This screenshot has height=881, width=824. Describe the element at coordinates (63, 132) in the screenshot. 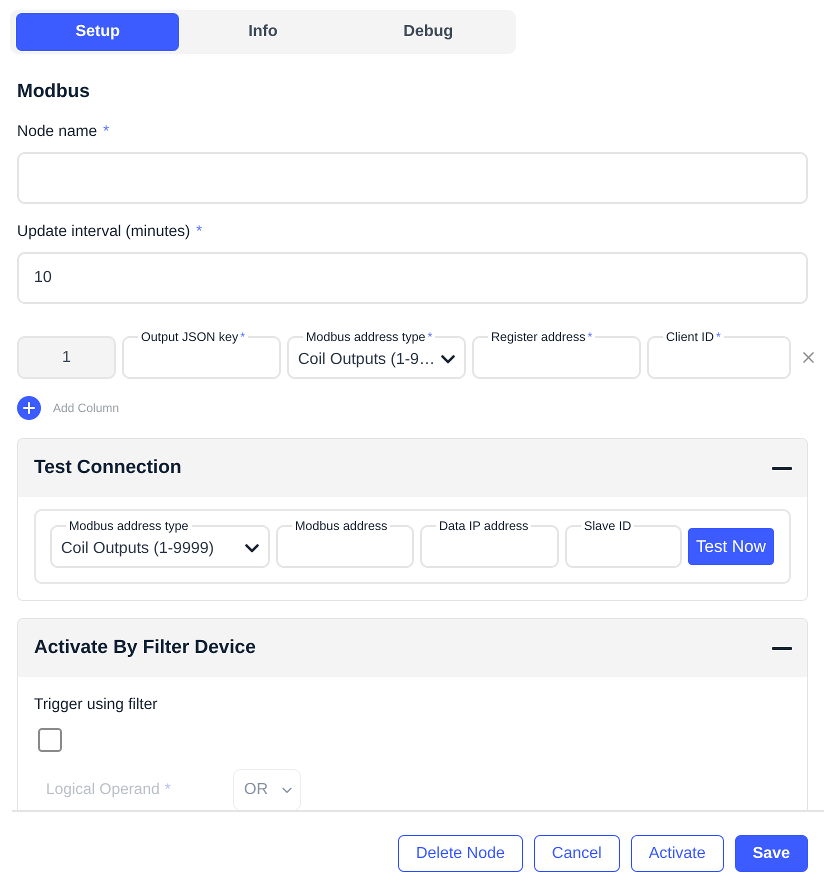

I see `field-label: Node name *` at that location.